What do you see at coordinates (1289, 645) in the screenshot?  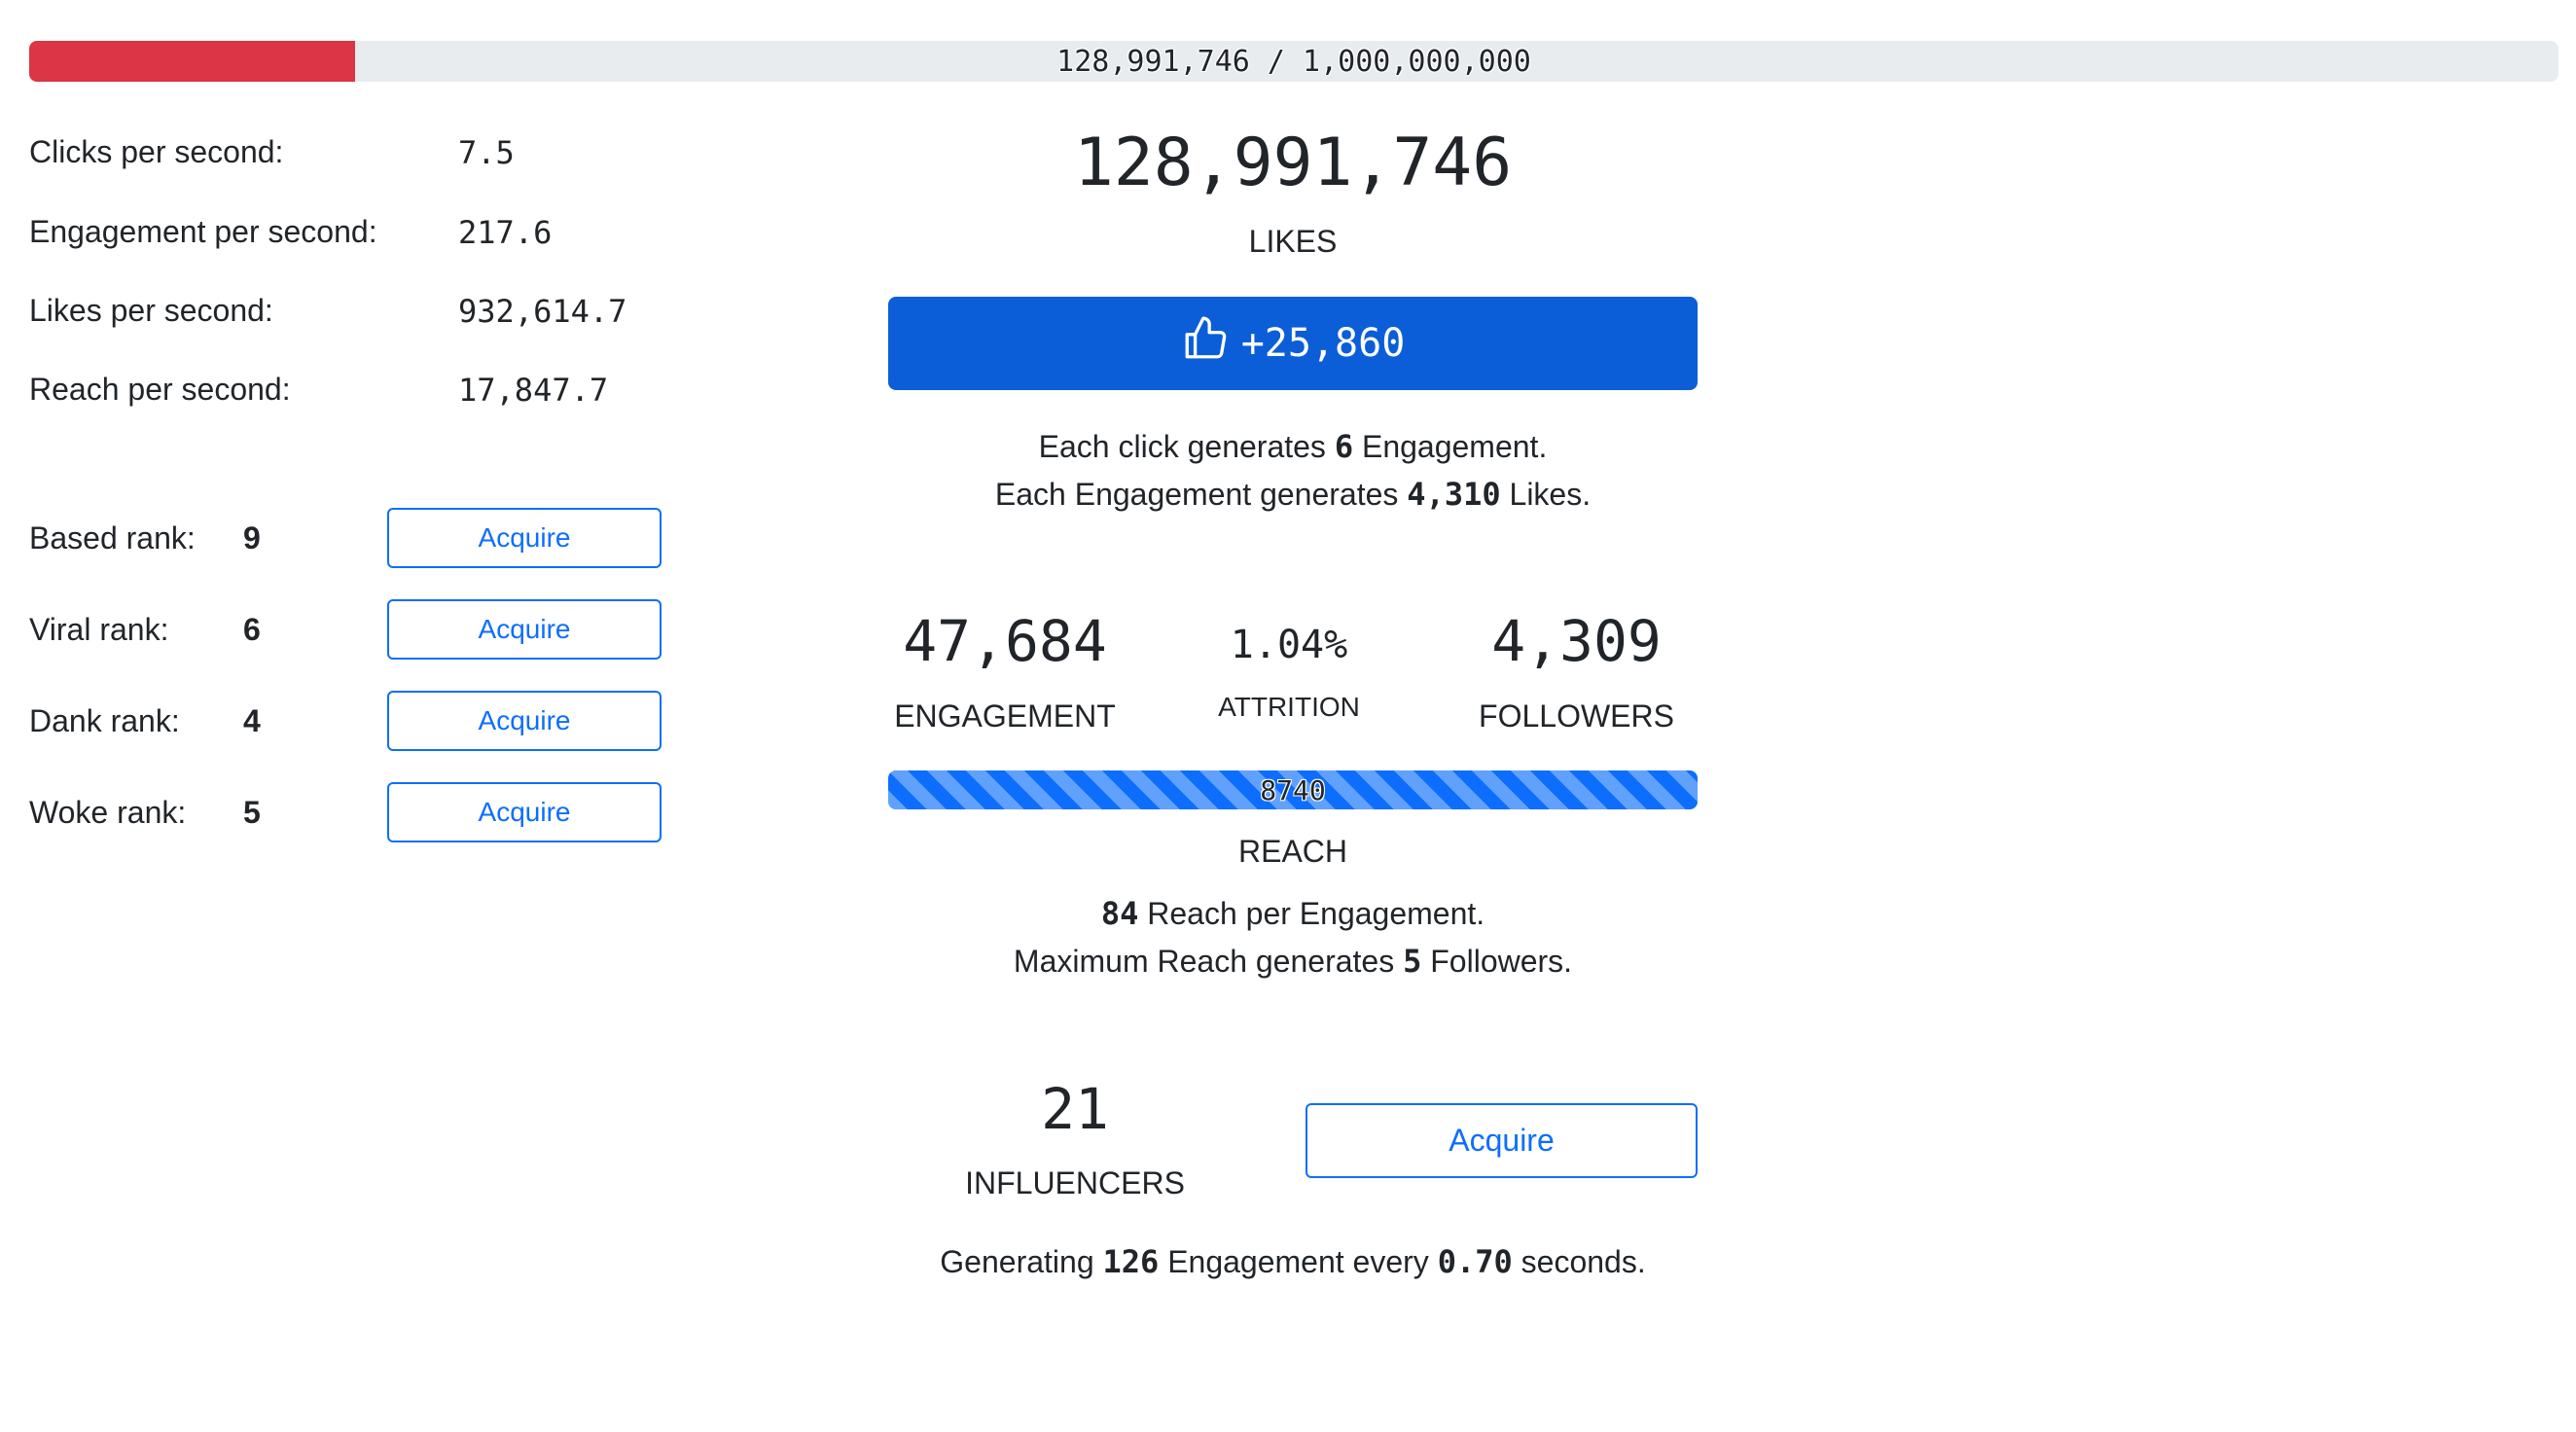 I see `attrition-value: 1.04%` at bounding box center [1289, 645].